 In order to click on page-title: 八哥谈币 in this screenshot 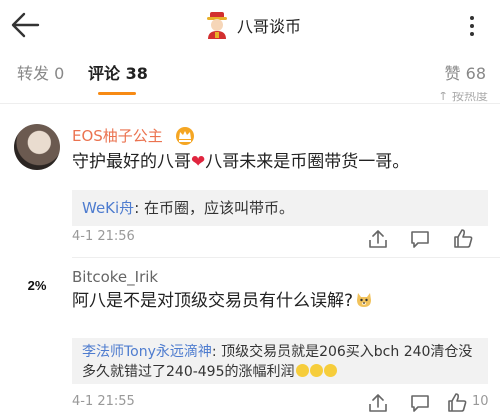, I will do `click(269, 26)`.